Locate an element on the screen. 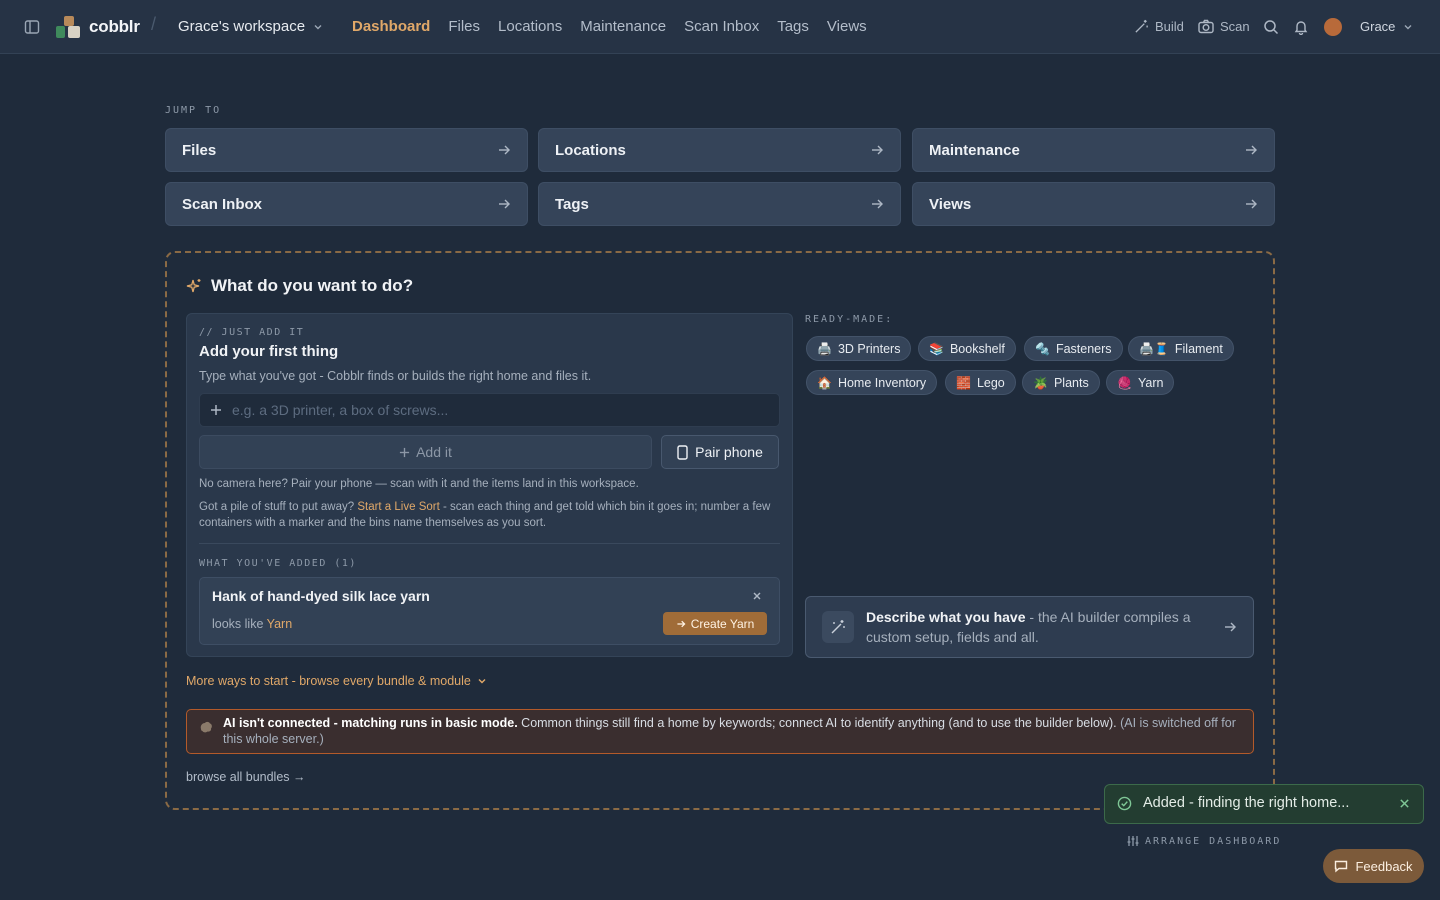 The width and height of the screenshot is (1440, 900). add-title: Add your first thing is located at coordinates (269, 351).